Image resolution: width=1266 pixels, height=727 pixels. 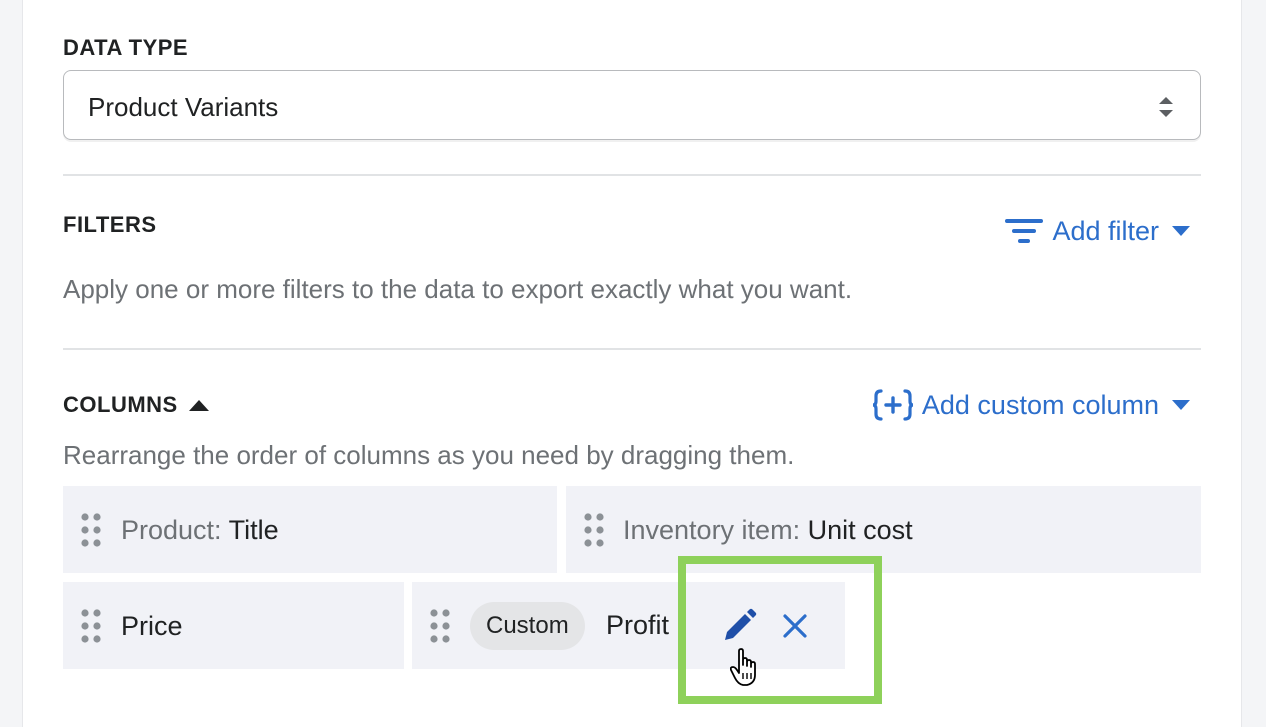 I want to click on add-custom-column-button: Add custom column, so click(x=1031, y=405).